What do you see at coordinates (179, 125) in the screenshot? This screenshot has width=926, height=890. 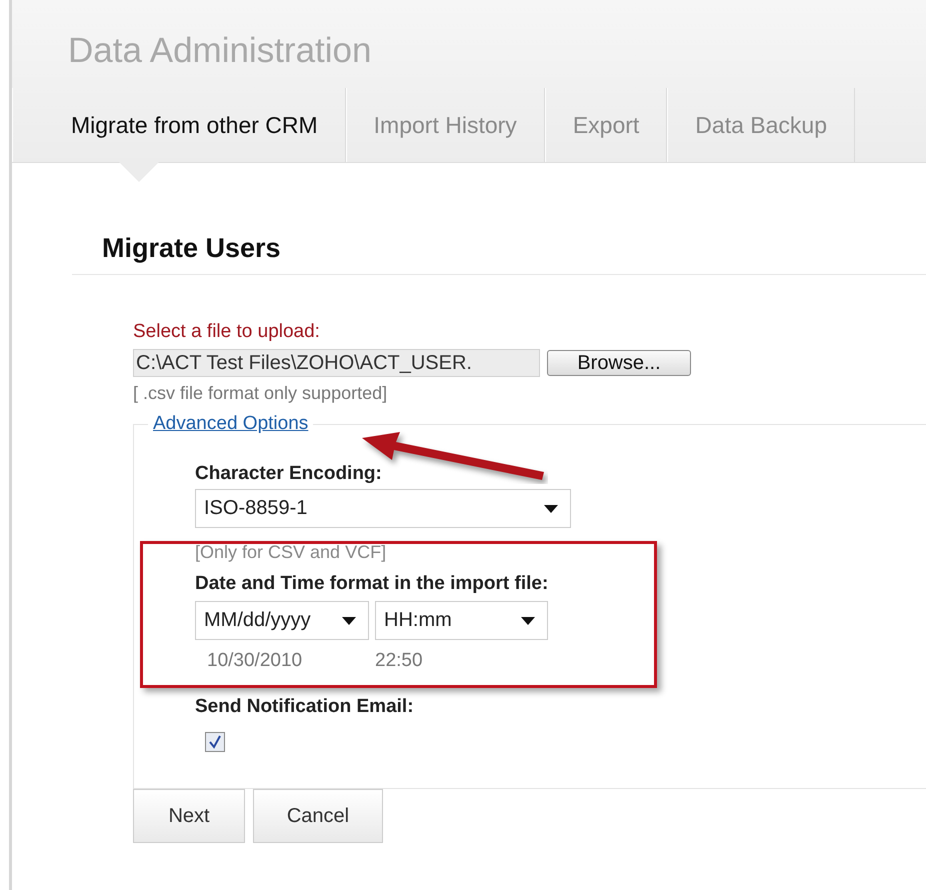 I see `tab: Migrate from other CRM` at bounding box center [179, 125].